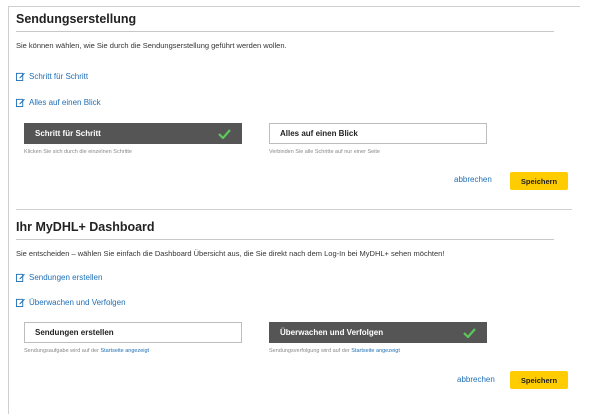 This screenshot has width=593, height=419. Describe the element at coordinates (65, 102) in the screenshot. I see `link-label: Alles auf einen Blick` at that location.